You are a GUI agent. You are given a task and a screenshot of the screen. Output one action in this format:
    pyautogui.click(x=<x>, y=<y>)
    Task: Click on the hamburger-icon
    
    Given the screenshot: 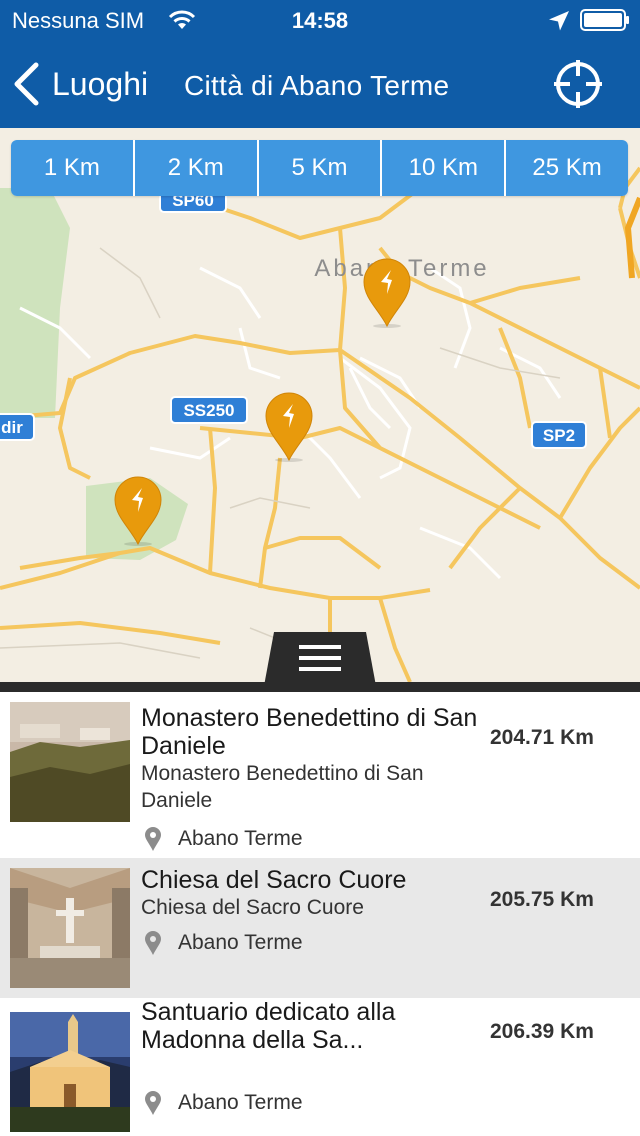 What is the action you would take?
    pyautogui.click(x=320, y=658)
    